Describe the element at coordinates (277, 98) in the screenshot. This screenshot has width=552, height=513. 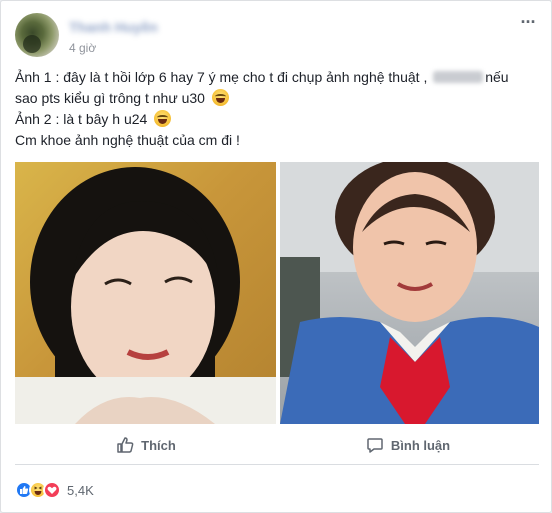
I see `post-text-line-2: sao pts kiểu gì trông t như u30` at that location.